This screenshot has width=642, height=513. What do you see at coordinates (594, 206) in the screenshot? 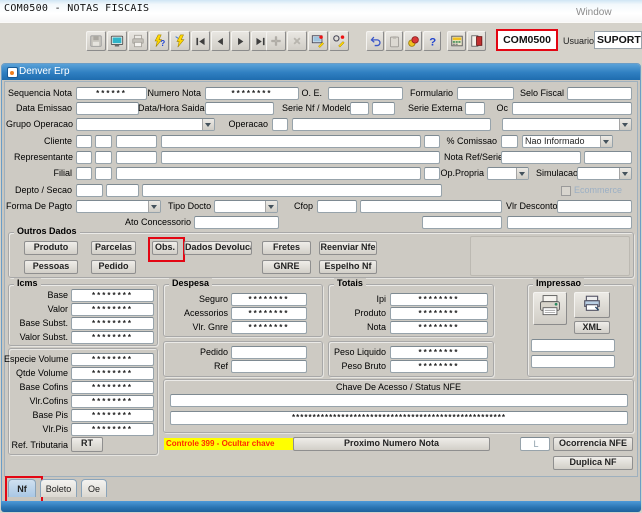
I see `vlr-desconto-field` at bounding box center [594, 206].